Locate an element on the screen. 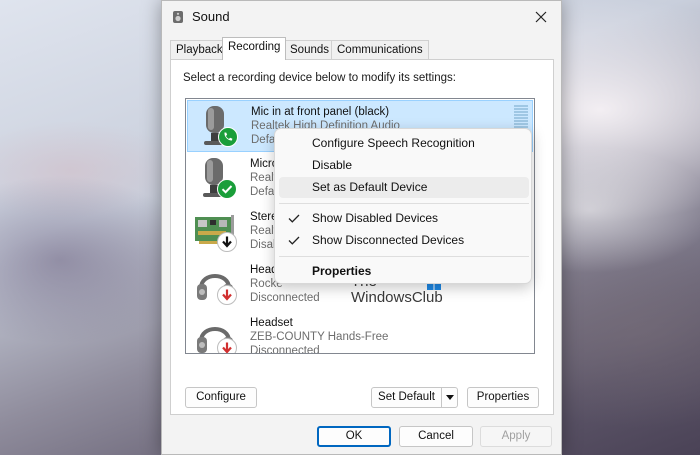 Image resolution: width=700 pixels, height=455 pixels. title-bar: Sound is located at coordinates (361, 17).